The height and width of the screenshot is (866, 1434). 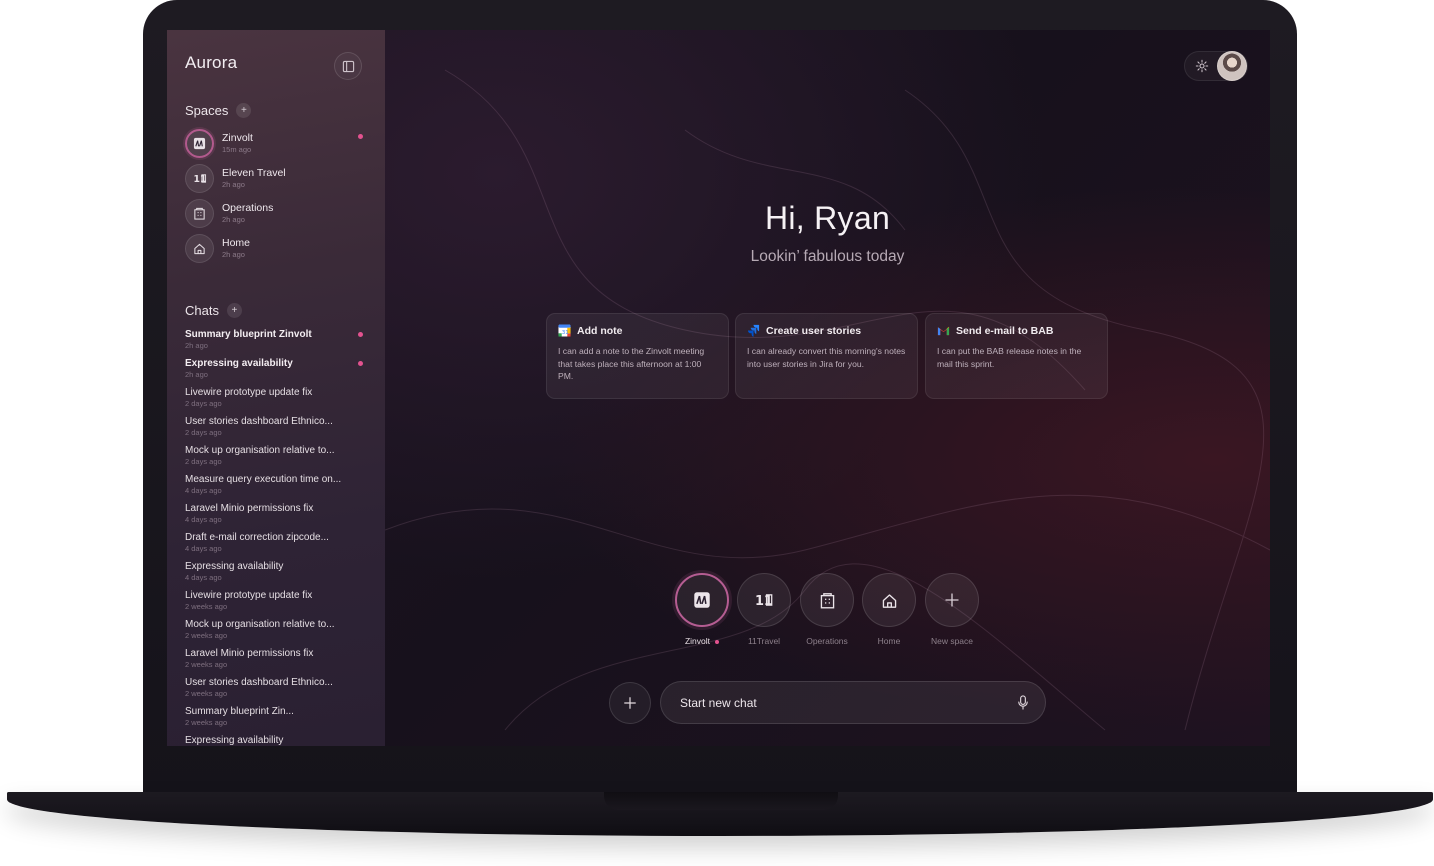 I want to click on voice-input-button, so click(x=1023, y=703).